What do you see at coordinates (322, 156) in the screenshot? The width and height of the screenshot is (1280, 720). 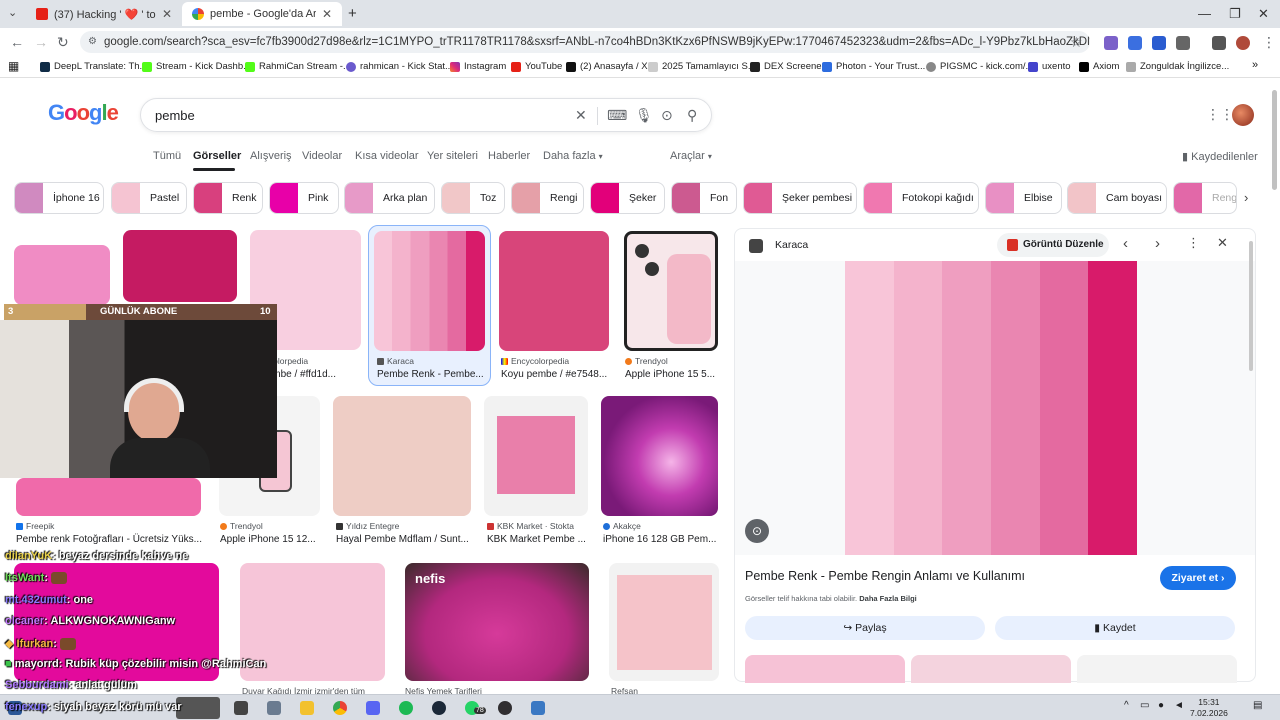 I see `tab-videos: Videolar` at bounding box center [322, 156].